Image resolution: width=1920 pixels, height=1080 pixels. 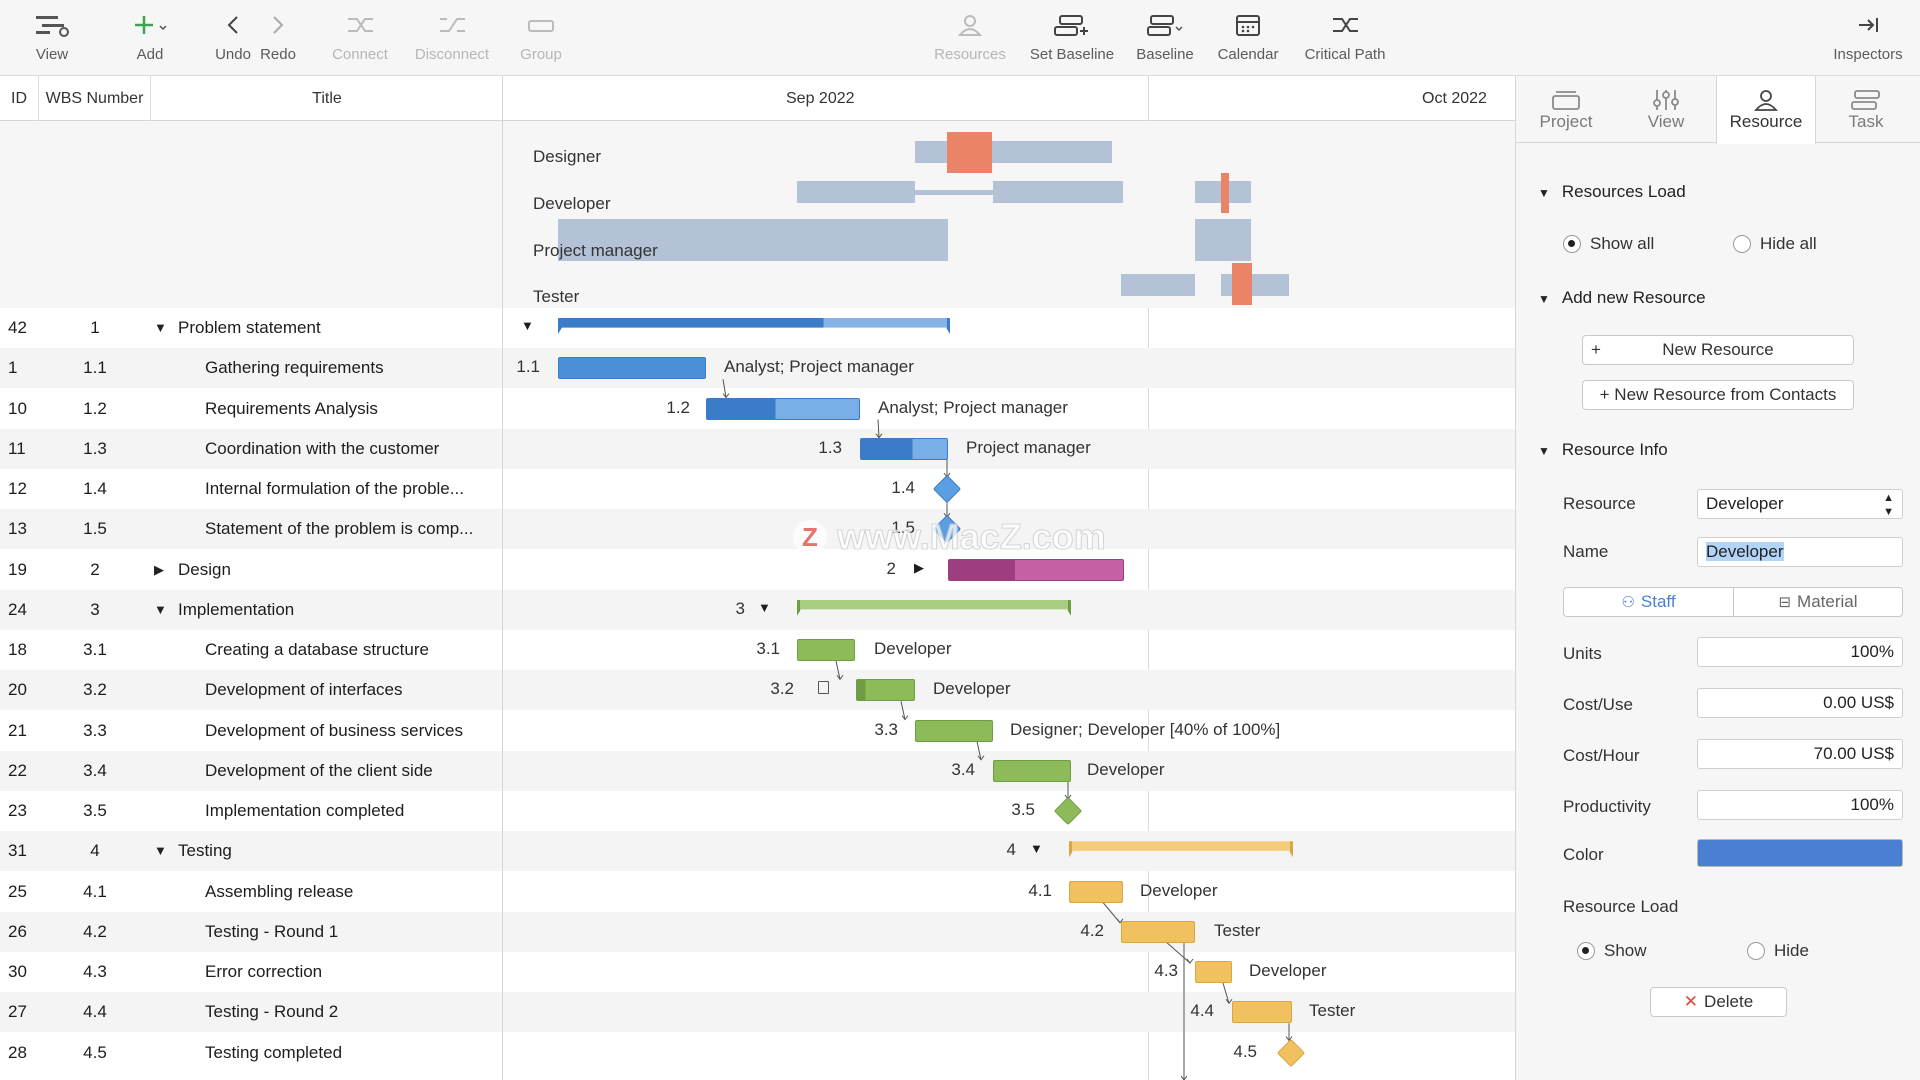 What do you see at coordinates (1766, 110) in the screenshot?
I see `tab-resource: Resource` at bounding box center [1766, 110].